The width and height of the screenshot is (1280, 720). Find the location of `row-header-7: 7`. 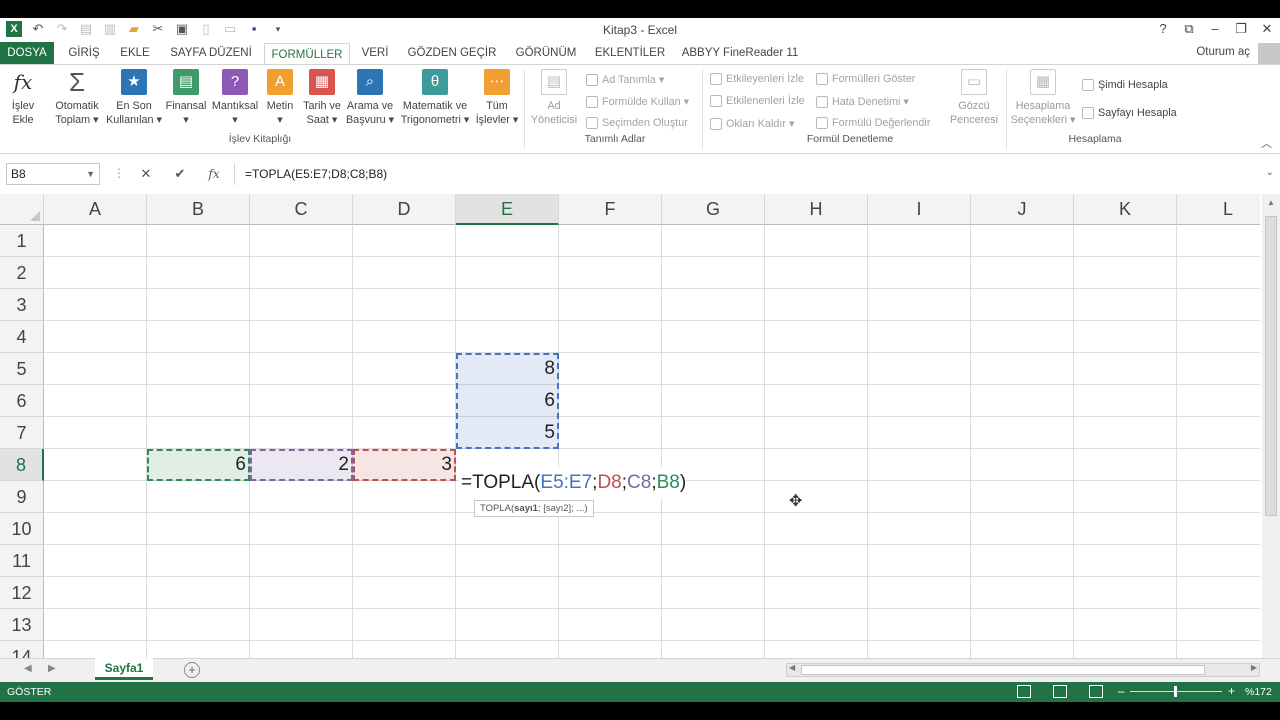

row-header-7: 7 is located at coordinates (22, 433).